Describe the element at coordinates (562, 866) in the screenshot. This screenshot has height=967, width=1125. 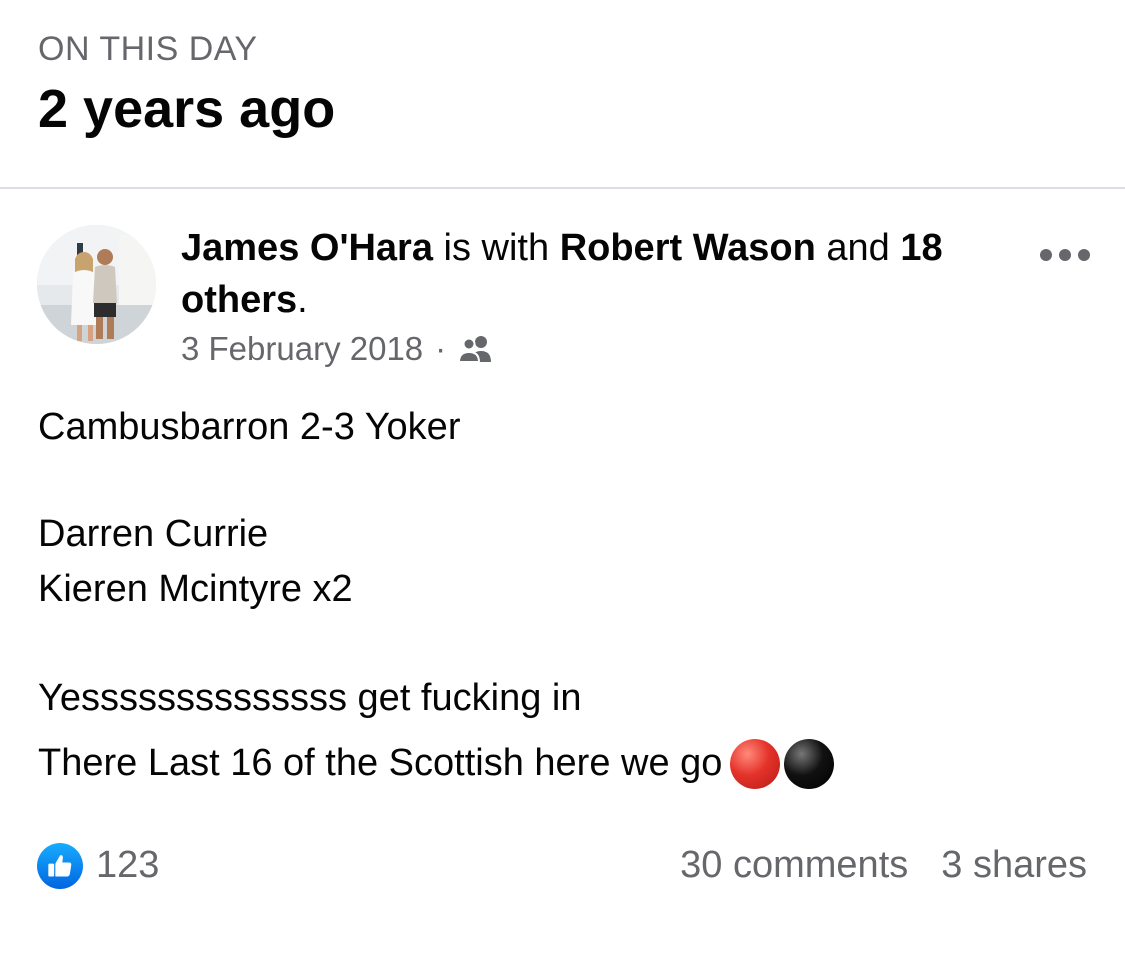
I see `post-footer: 123 30 comments 3 shares` at that location.